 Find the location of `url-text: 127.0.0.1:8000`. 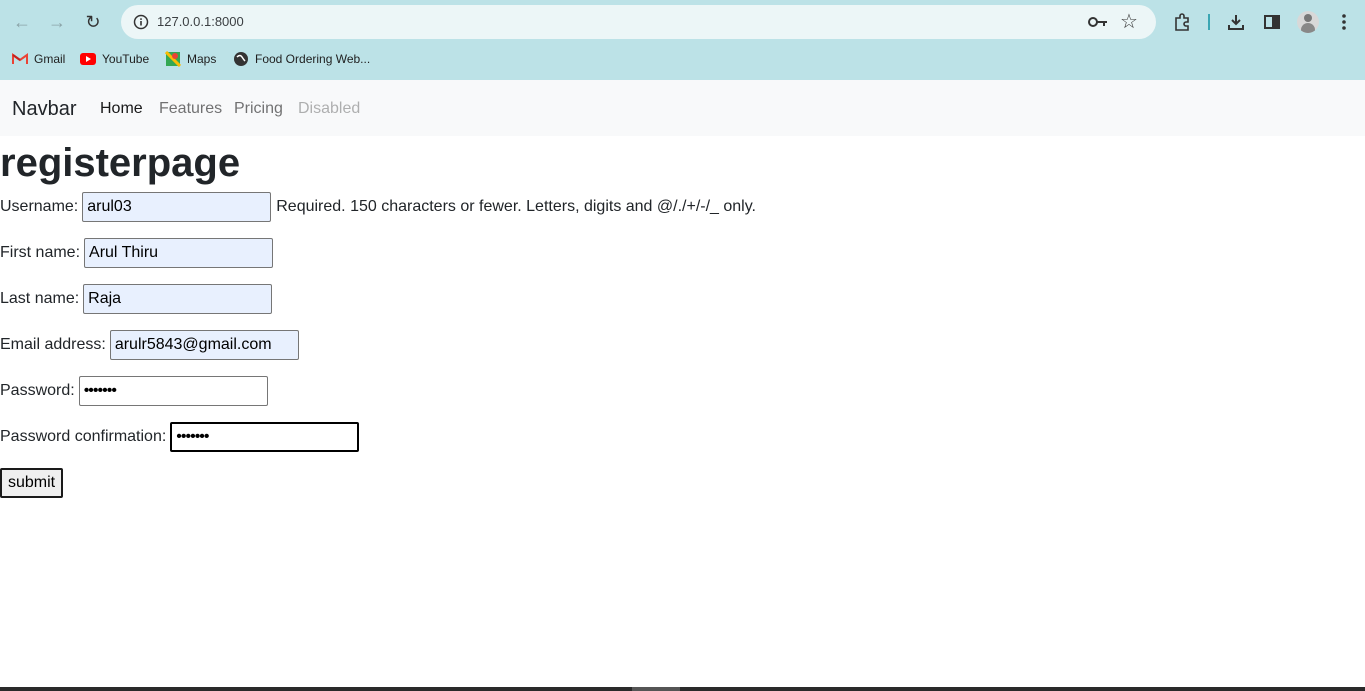

url-text: 127.0.0.1:8000 is located at coordinates (200, 21).